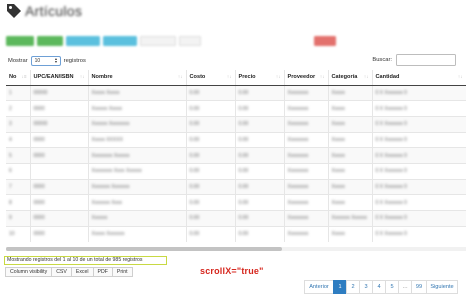 This screenshot has width=474, height=298. What do you see at coordinates (137, 186) in the screenshot?
I see `table-cell: Xxxxxxx Xxxxxxx` at bounding box center [137, 186].